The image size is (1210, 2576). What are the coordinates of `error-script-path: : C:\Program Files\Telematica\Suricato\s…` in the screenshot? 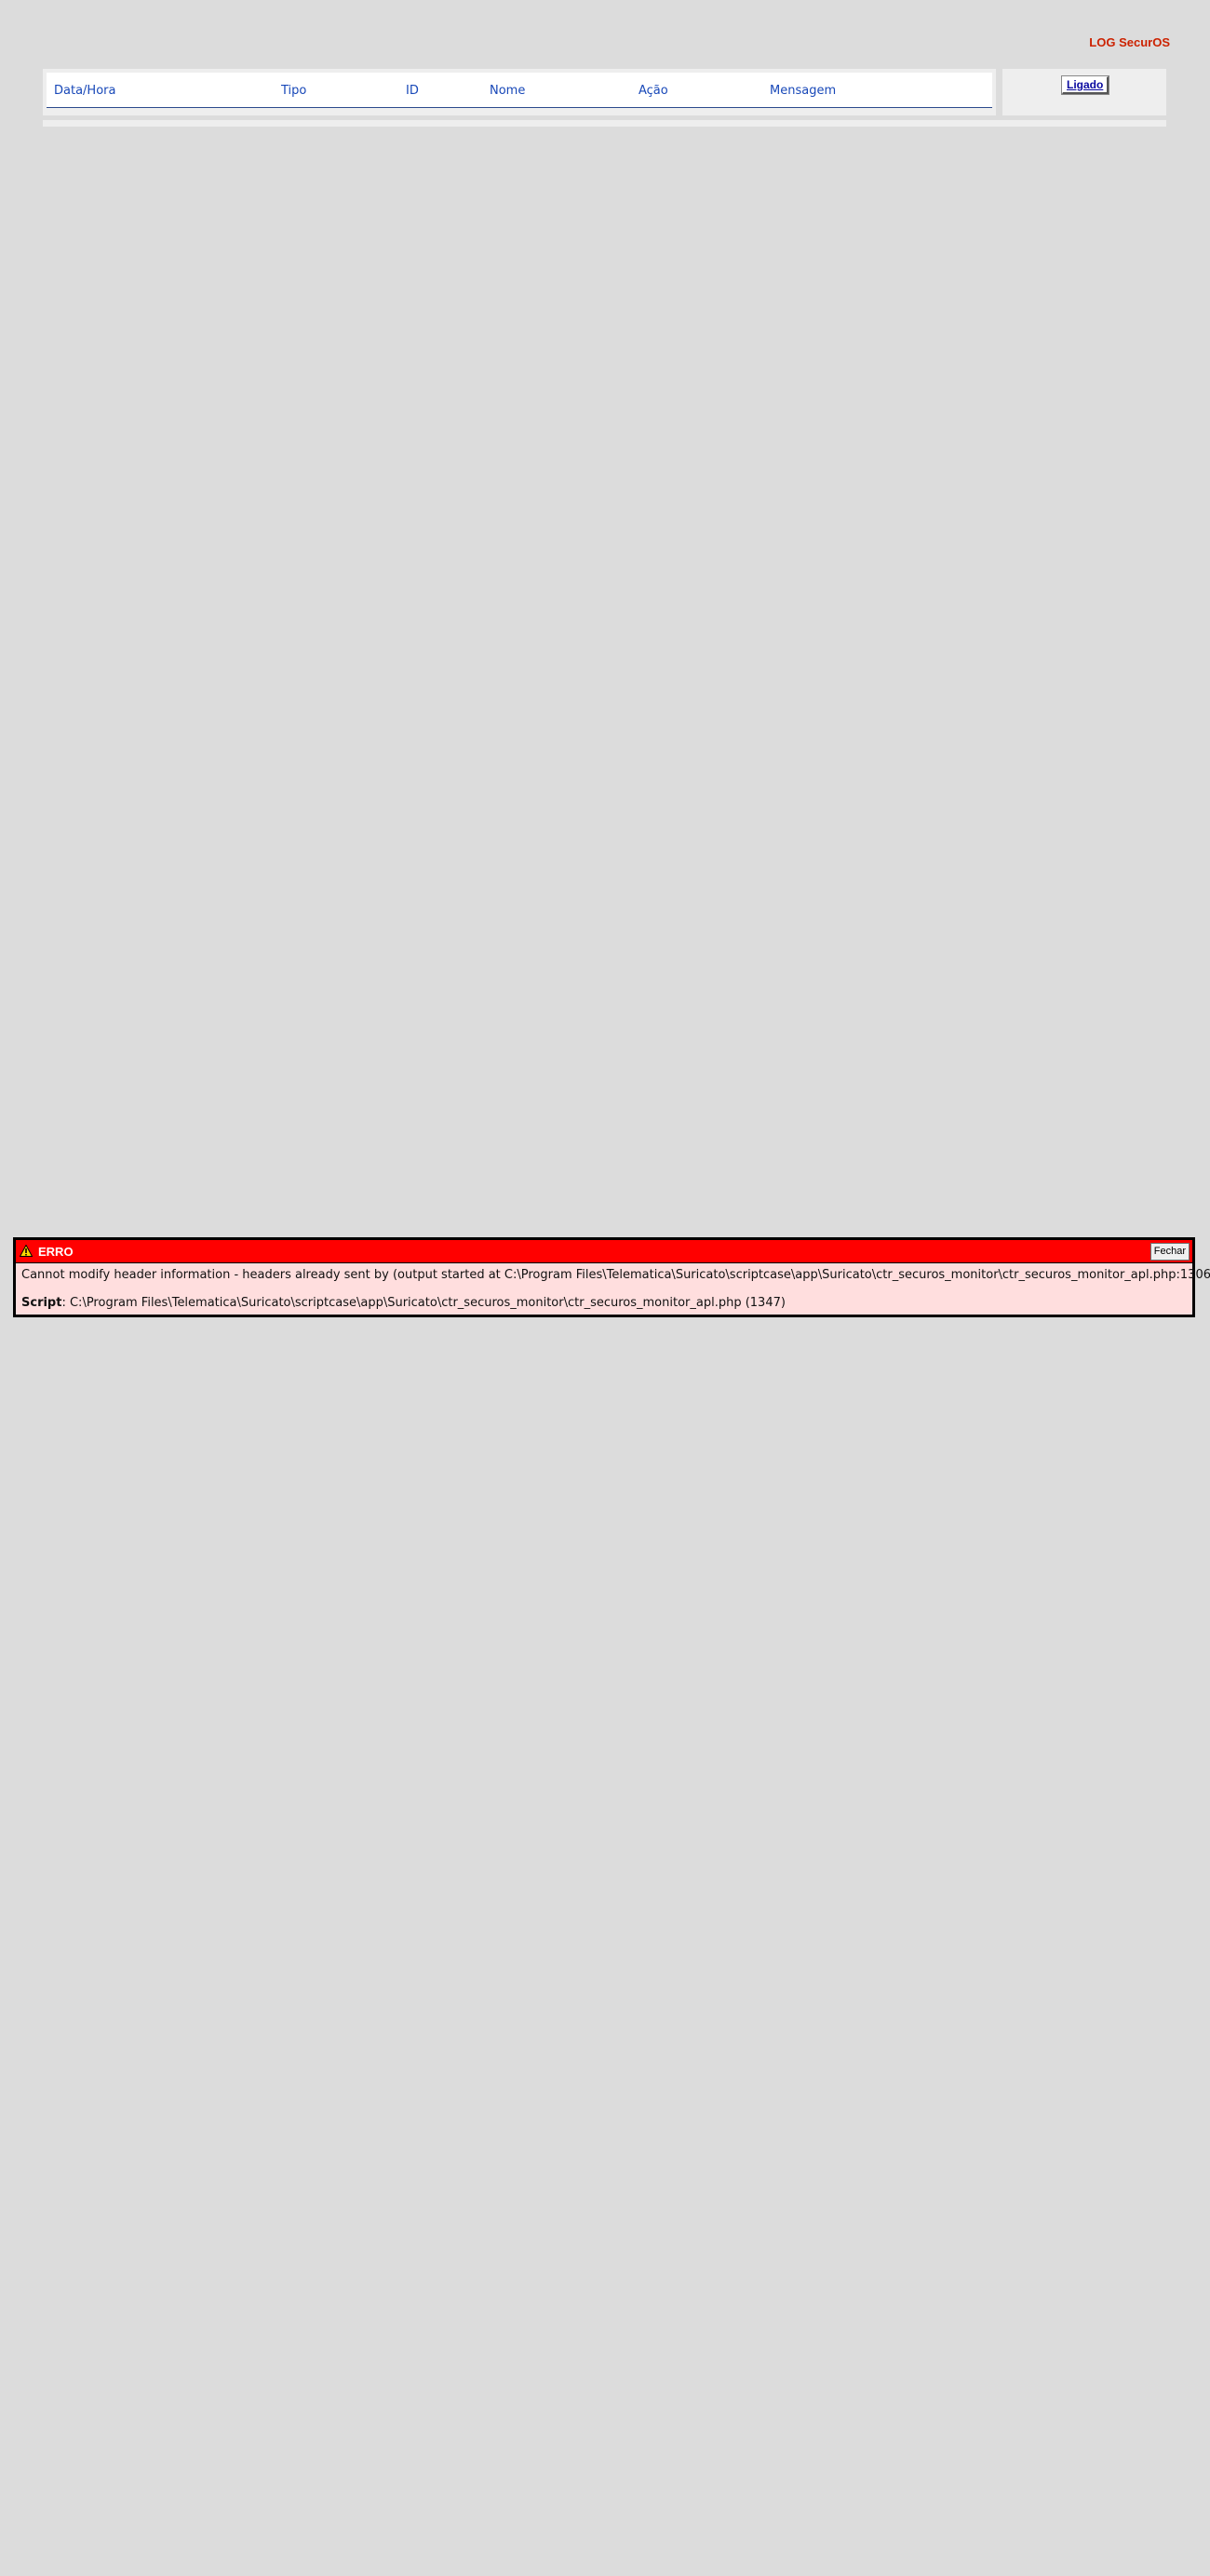 It's located at (423, 1303).